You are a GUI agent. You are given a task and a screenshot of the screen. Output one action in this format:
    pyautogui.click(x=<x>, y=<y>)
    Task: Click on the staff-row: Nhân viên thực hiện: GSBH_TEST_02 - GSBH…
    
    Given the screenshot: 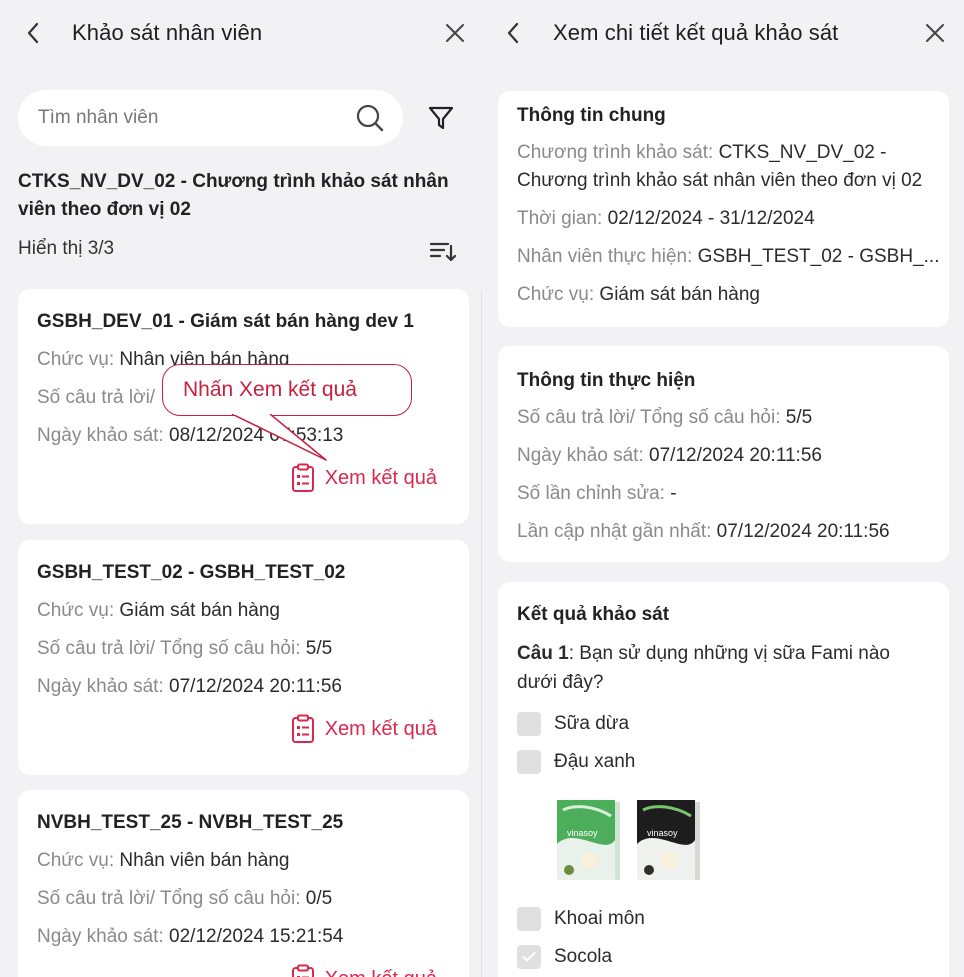 What is the action you would take?
    pyautogui.click(x=728, y=256)
    